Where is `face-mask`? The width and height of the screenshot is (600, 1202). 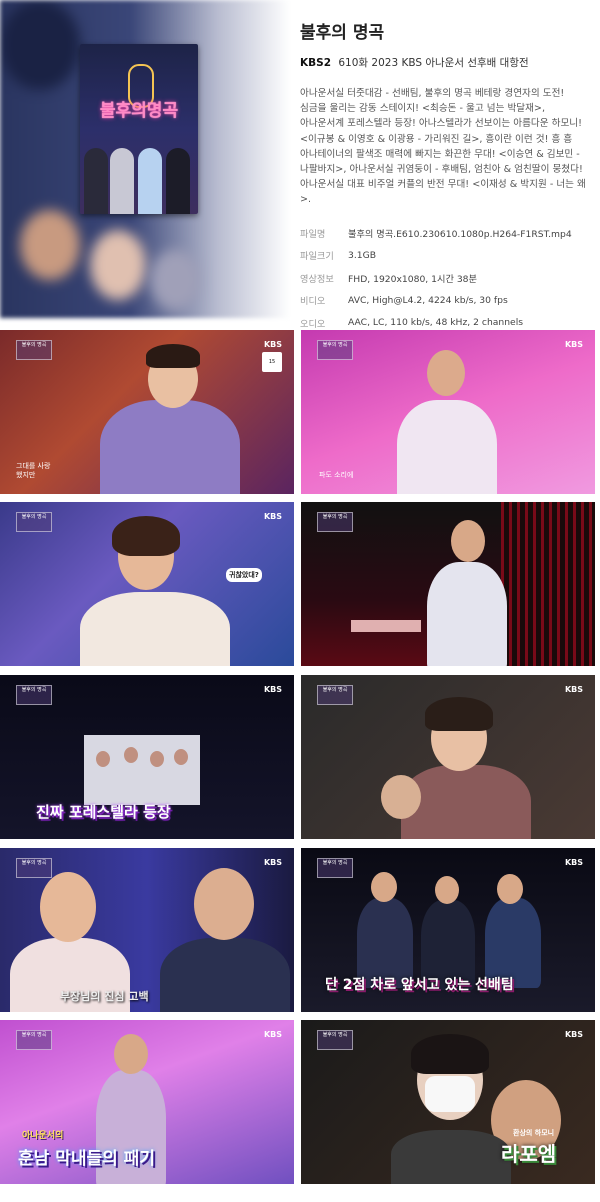 face-mask is located at coordinates (450, 1094).